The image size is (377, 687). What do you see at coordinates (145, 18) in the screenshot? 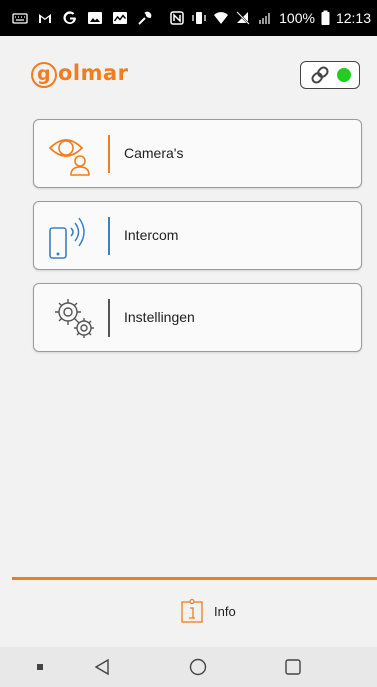
I see `wrench-icon` at bounding box center [145, 18].